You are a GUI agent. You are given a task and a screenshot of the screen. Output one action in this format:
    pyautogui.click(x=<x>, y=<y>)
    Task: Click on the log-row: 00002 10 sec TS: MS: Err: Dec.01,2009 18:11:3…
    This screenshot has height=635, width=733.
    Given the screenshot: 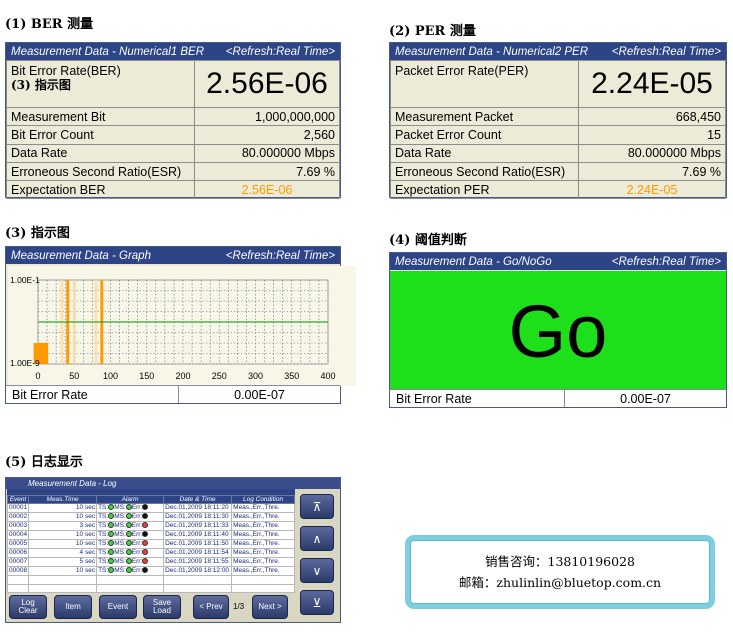 What is the action you would take?
    pyautogui.click(x=150, y=517)
    